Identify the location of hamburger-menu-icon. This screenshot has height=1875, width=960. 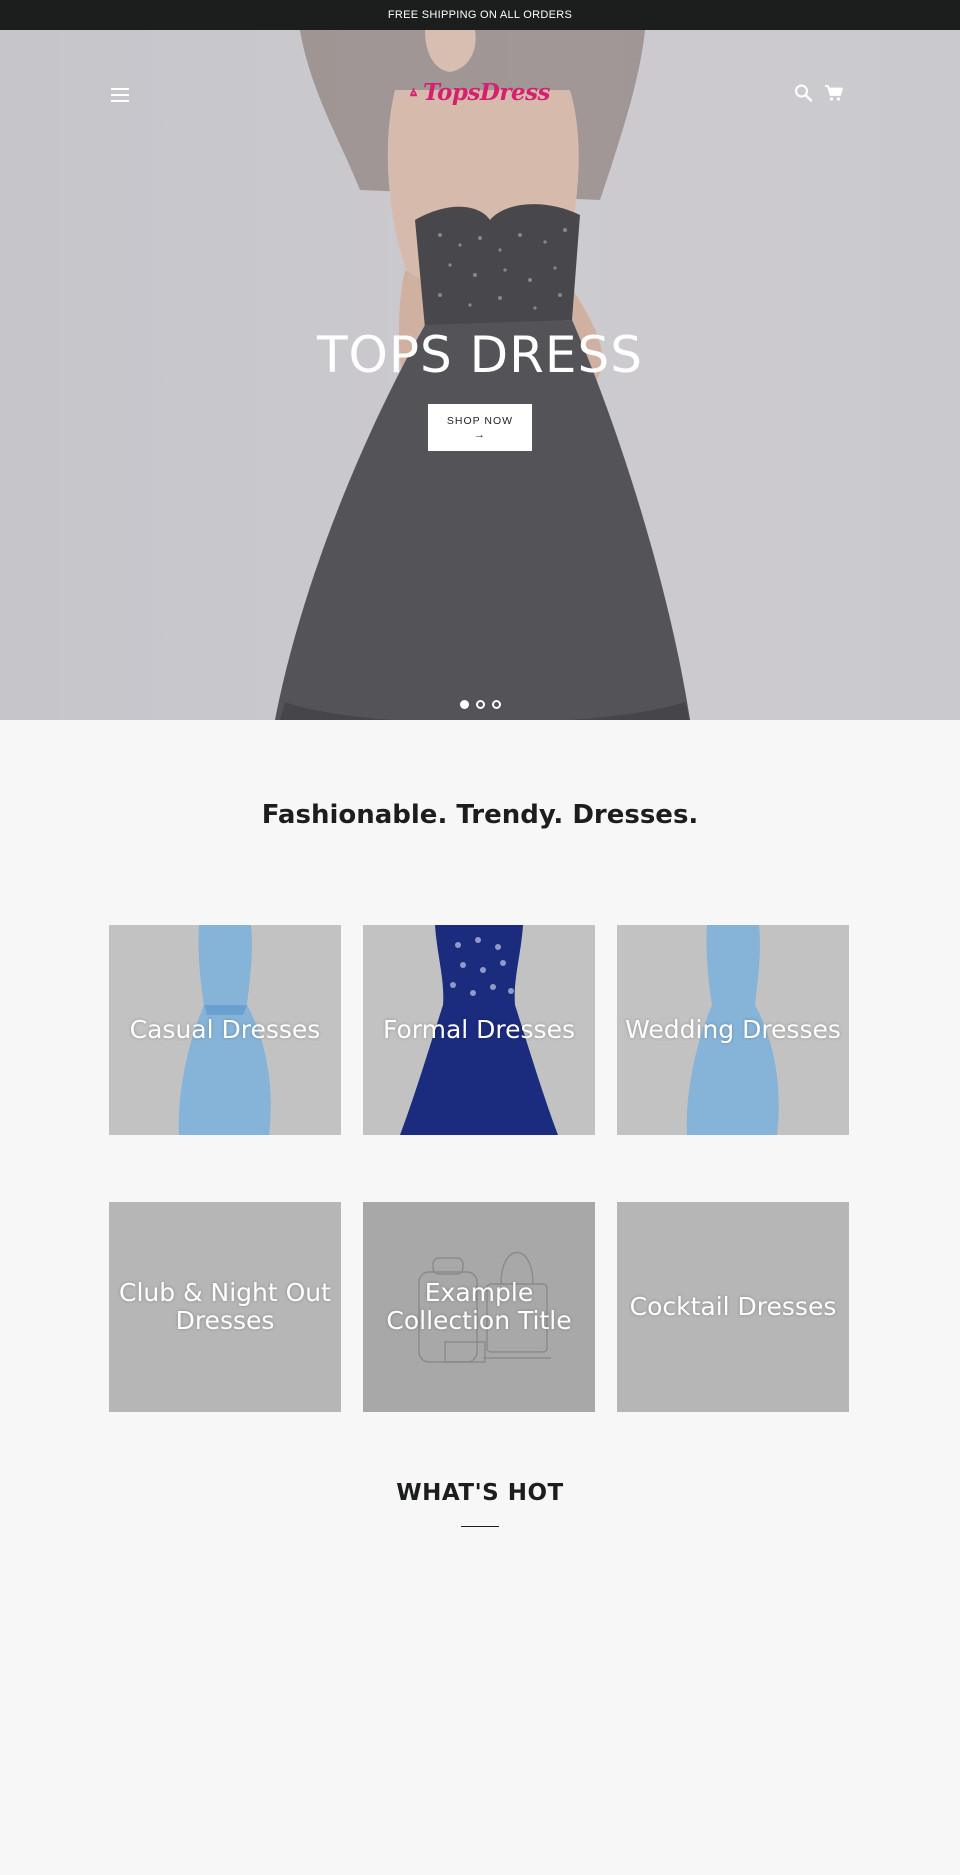
(120, 95).